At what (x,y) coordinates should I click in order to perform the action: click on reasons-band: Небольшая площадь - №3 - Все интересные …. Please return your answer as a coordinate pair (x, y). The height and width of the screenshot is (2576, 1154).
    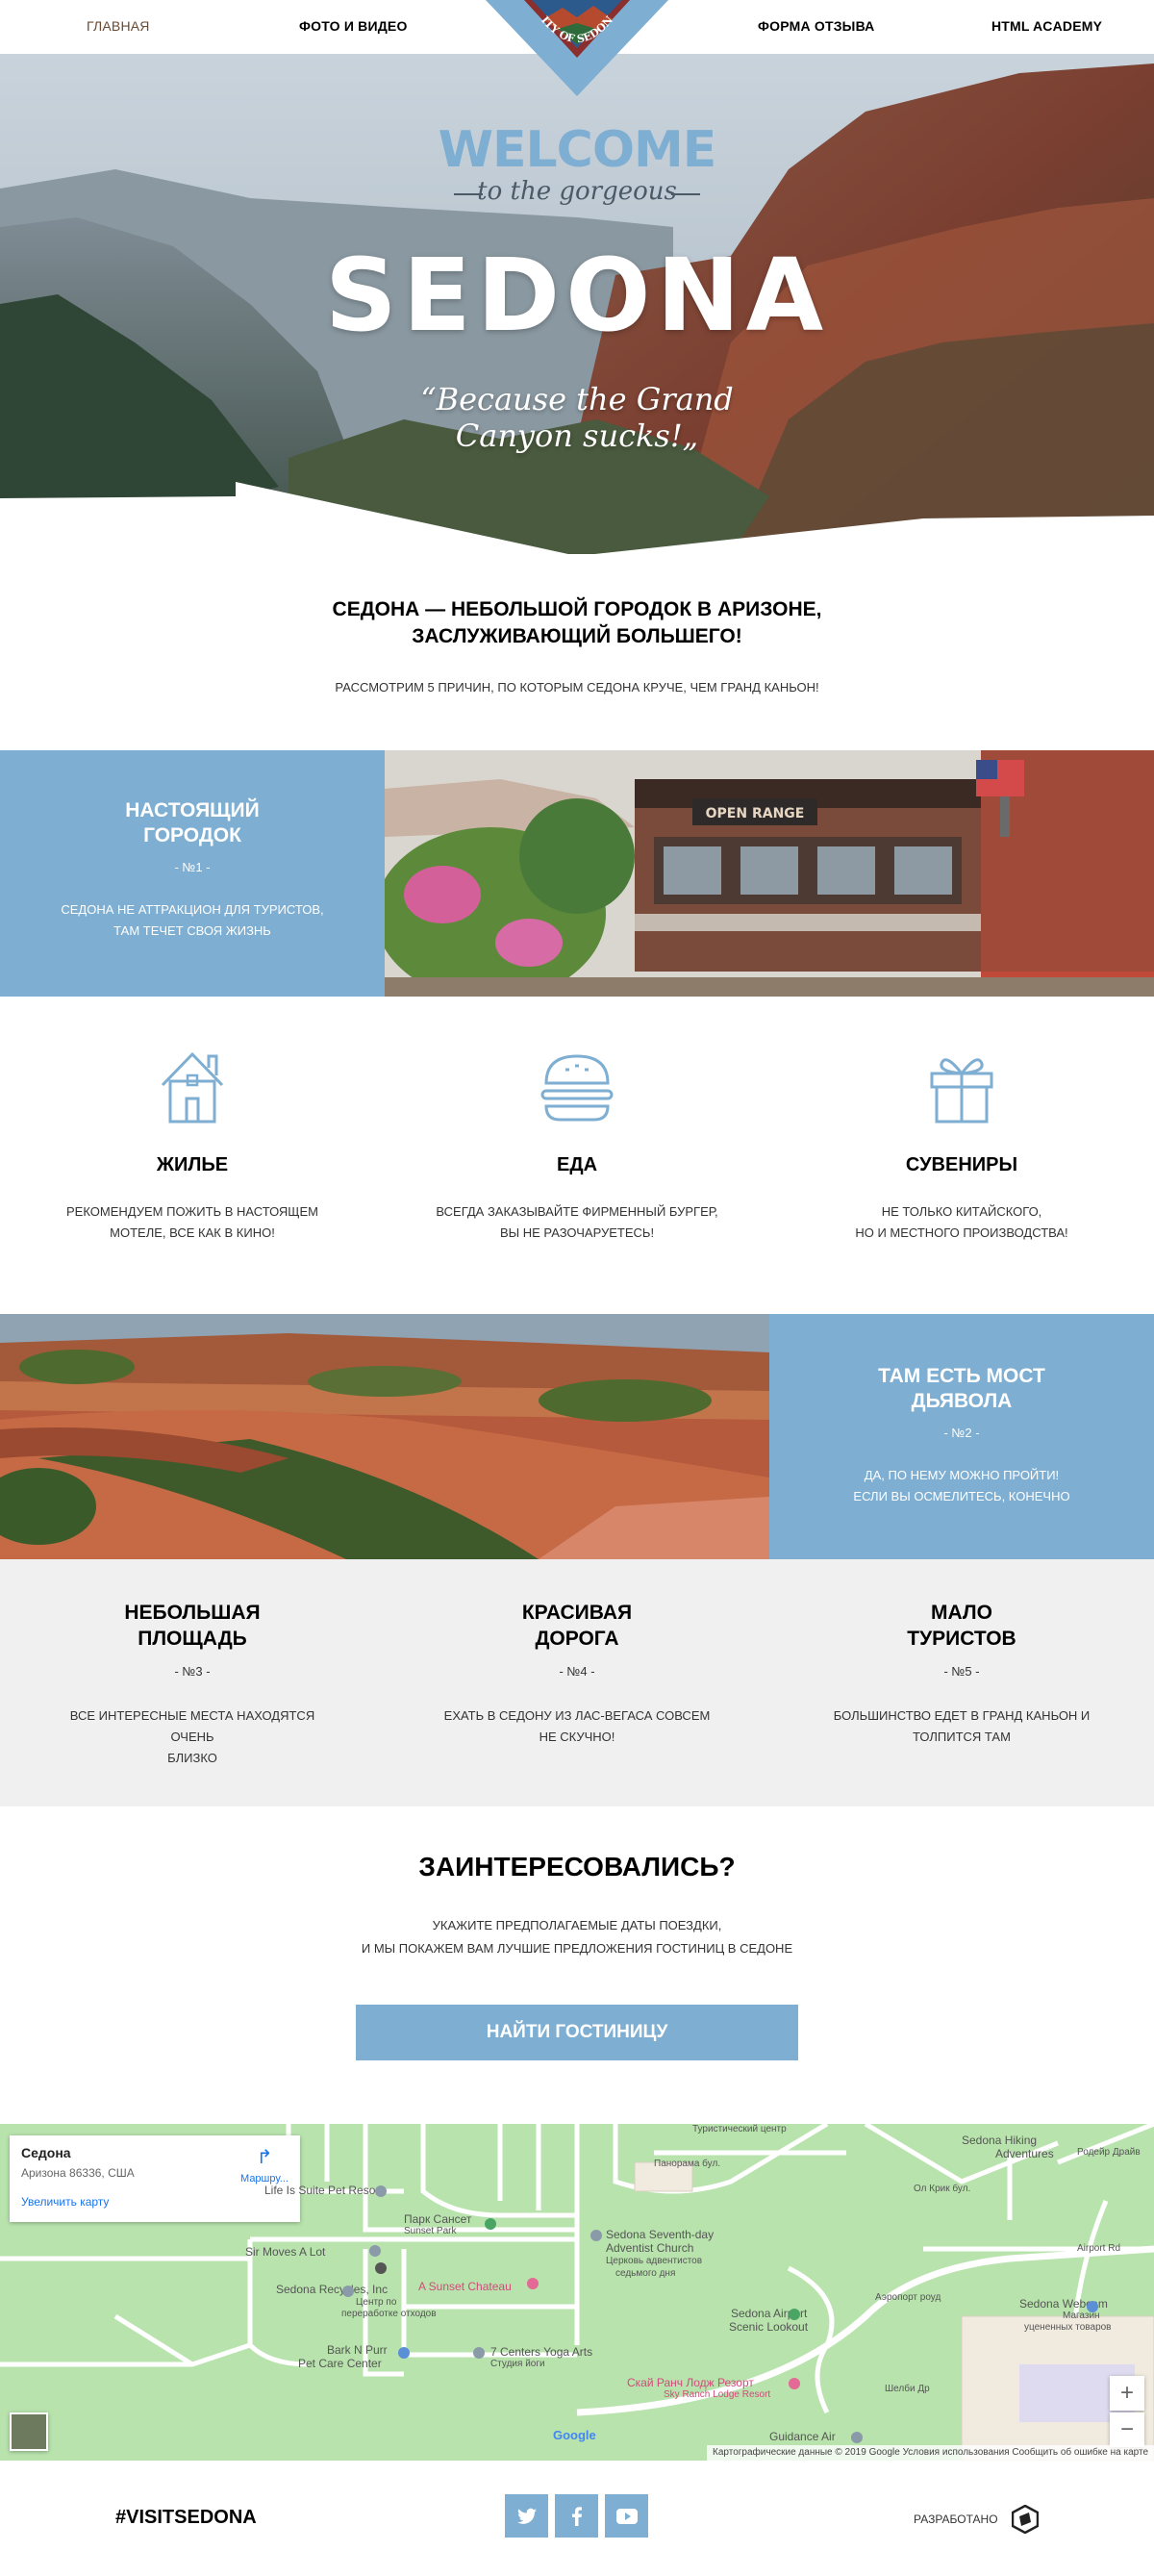
    Looking at the image, I should click on (577, 1682).